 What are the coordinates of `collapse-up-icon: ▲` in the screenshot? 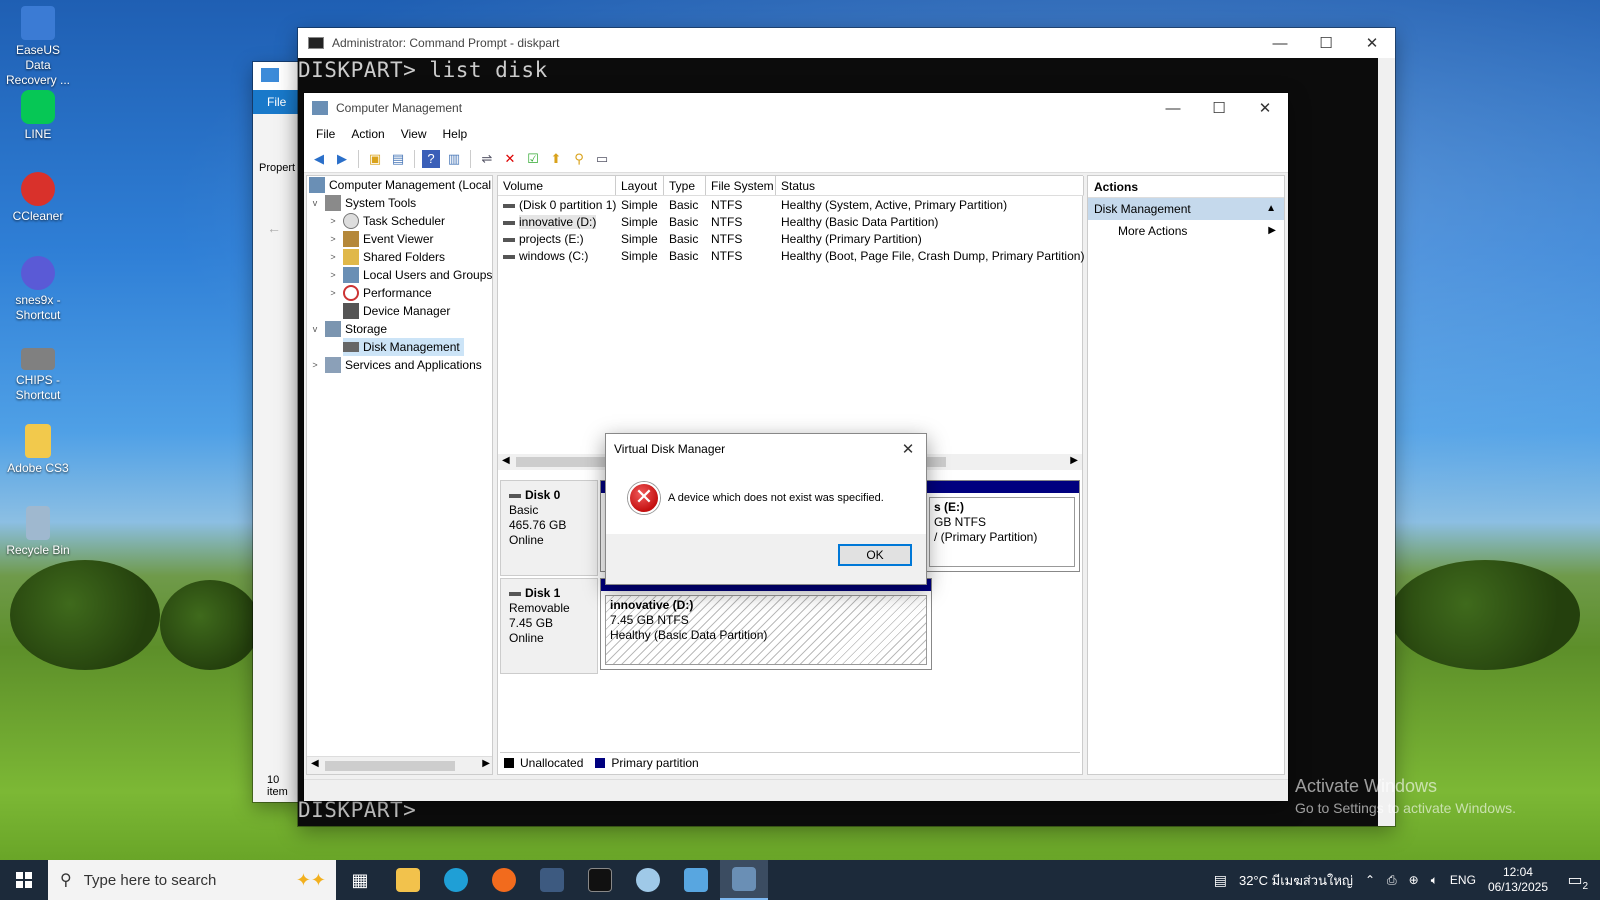 It's located at (1271, 209).